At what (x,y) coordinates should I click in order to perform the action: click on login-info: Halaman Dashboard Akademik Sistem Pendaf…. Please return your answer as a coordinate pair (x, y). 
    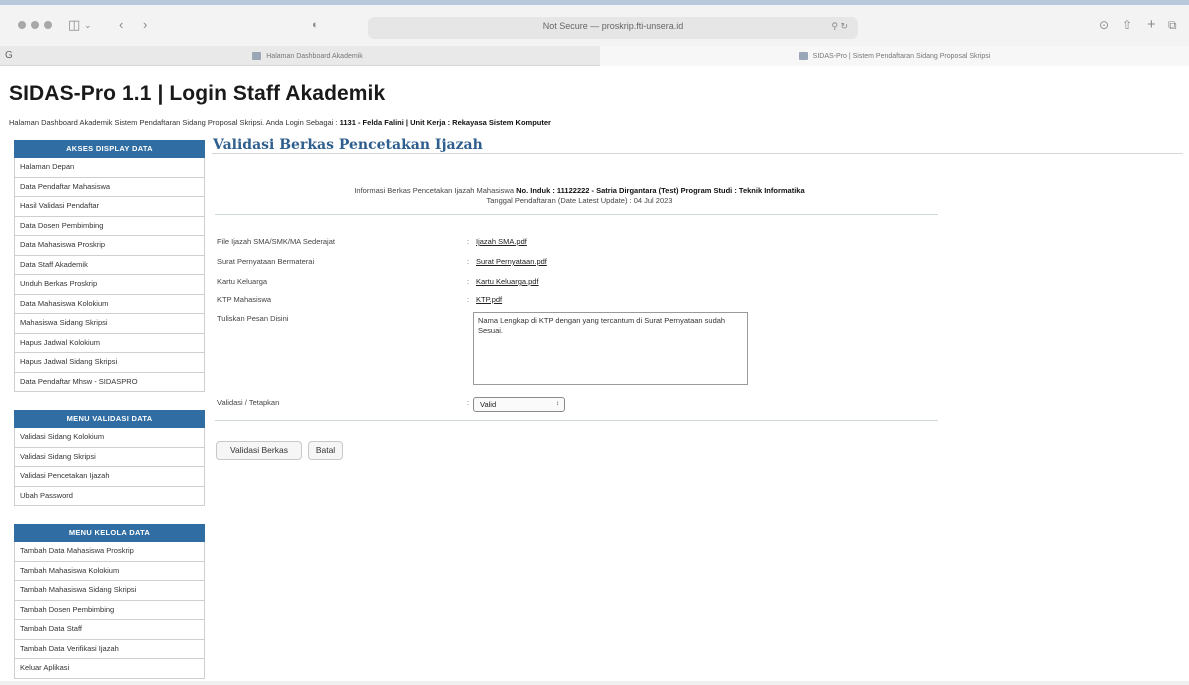
    Looking at the image, I should click on (280, 122).